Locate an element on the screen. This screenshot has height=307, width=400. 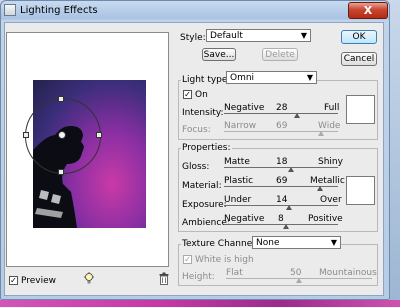
exposure-slider-thumb is located at coordinates (288, 207).